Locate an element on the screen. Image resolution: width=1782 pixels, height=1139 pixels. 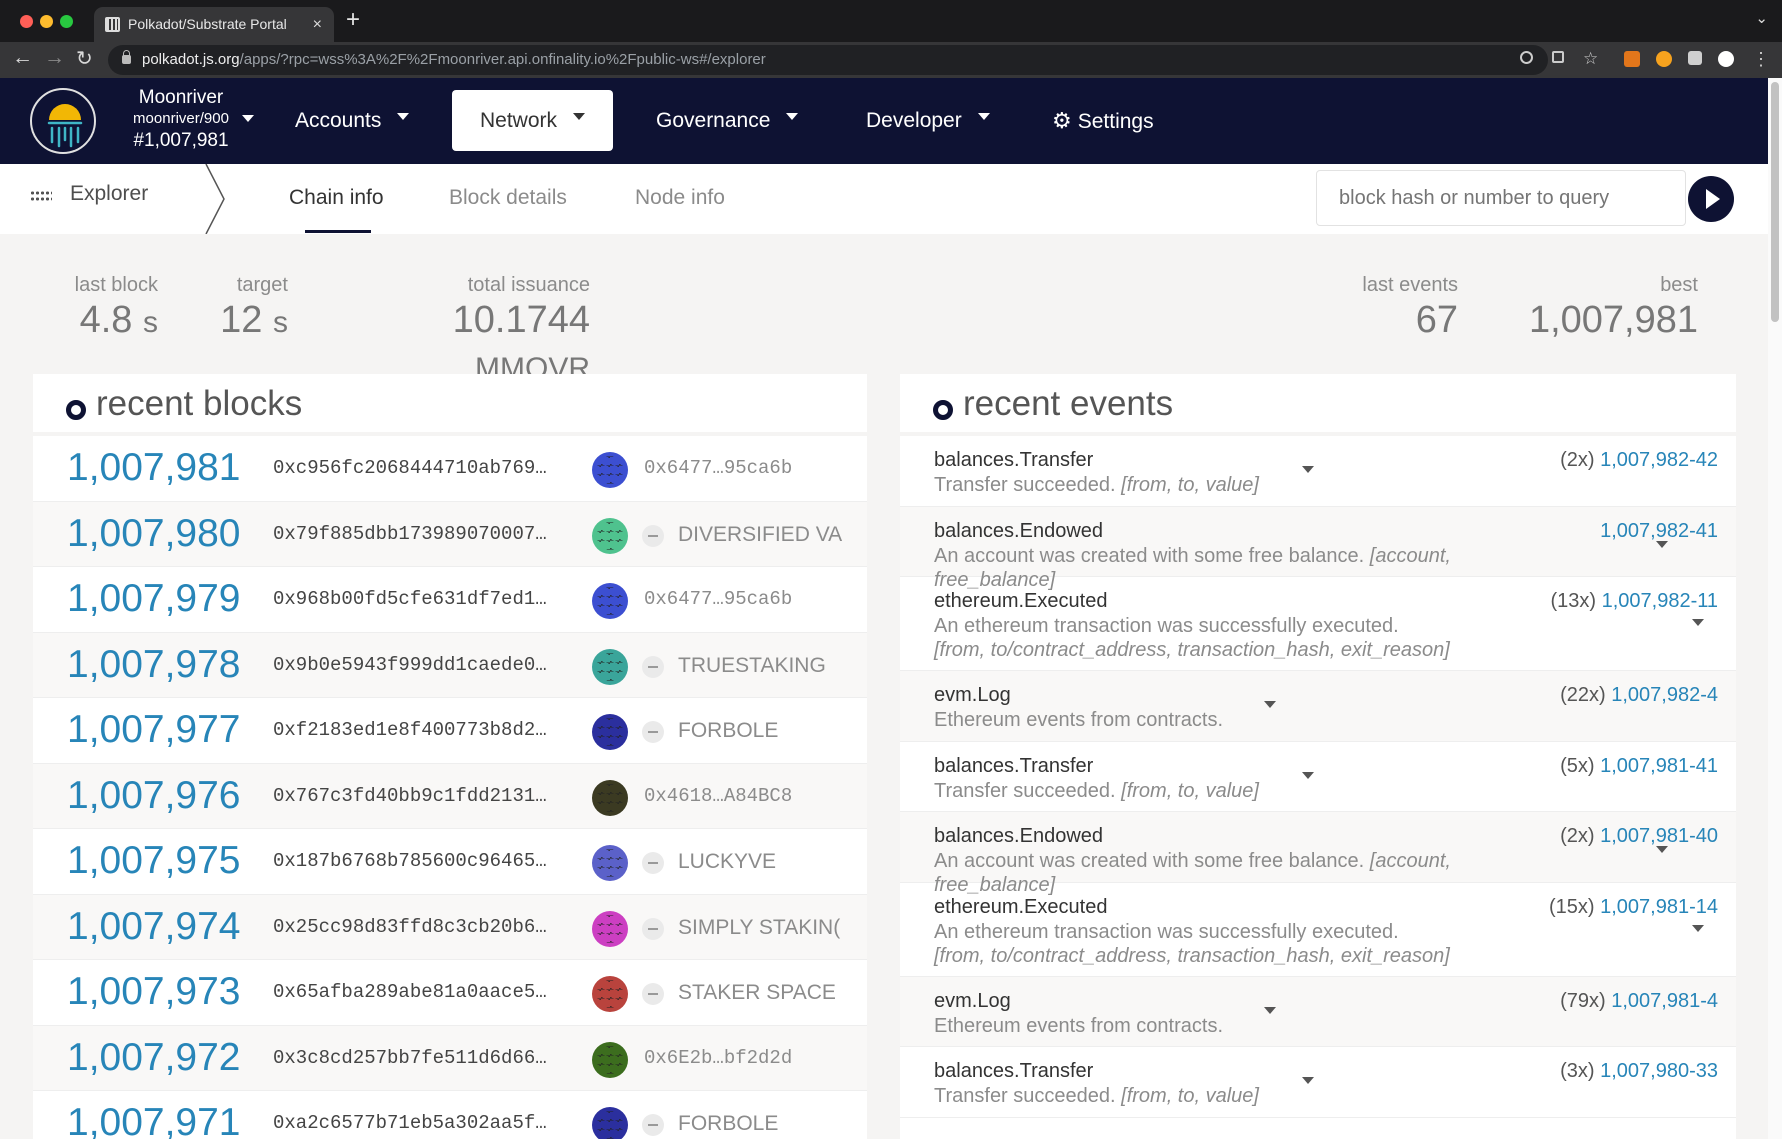
window-zoom-button is located at coordinates (66, 21).